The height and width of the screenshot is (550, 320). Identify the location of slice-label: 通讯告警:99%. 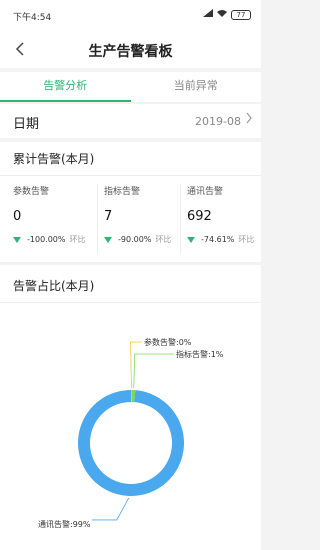
(64, 524).